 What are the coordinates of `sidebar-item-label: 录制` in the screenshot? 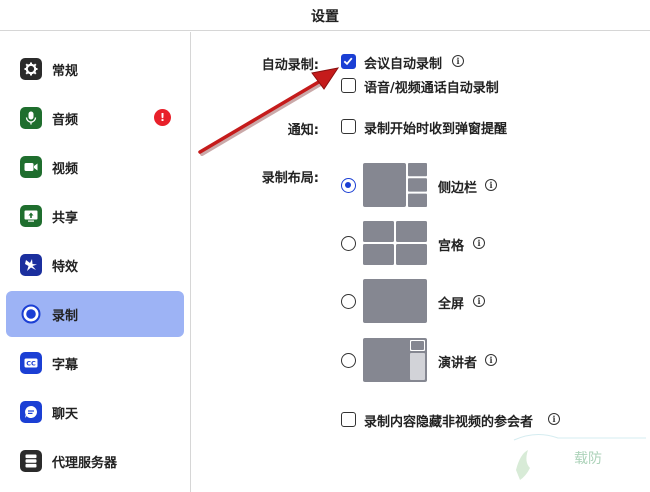 It's located at (65, 316).